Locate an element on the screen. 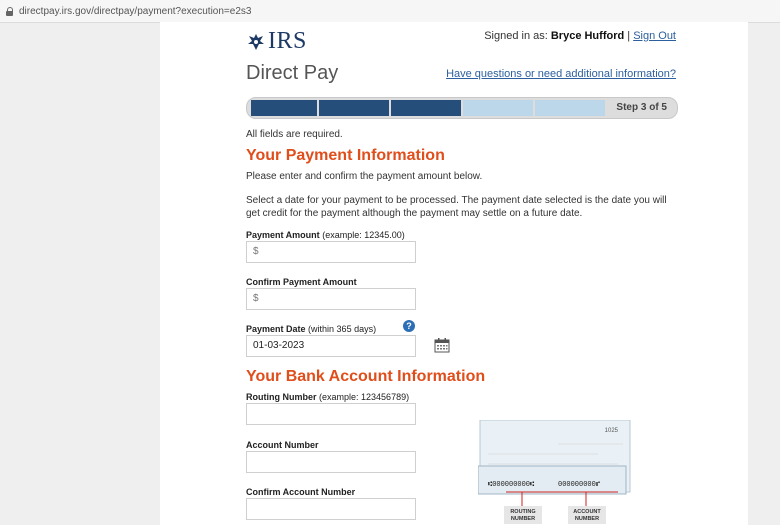  payment-date-label: Payment Date (within 365 days) is located at coordinates (311, 329).